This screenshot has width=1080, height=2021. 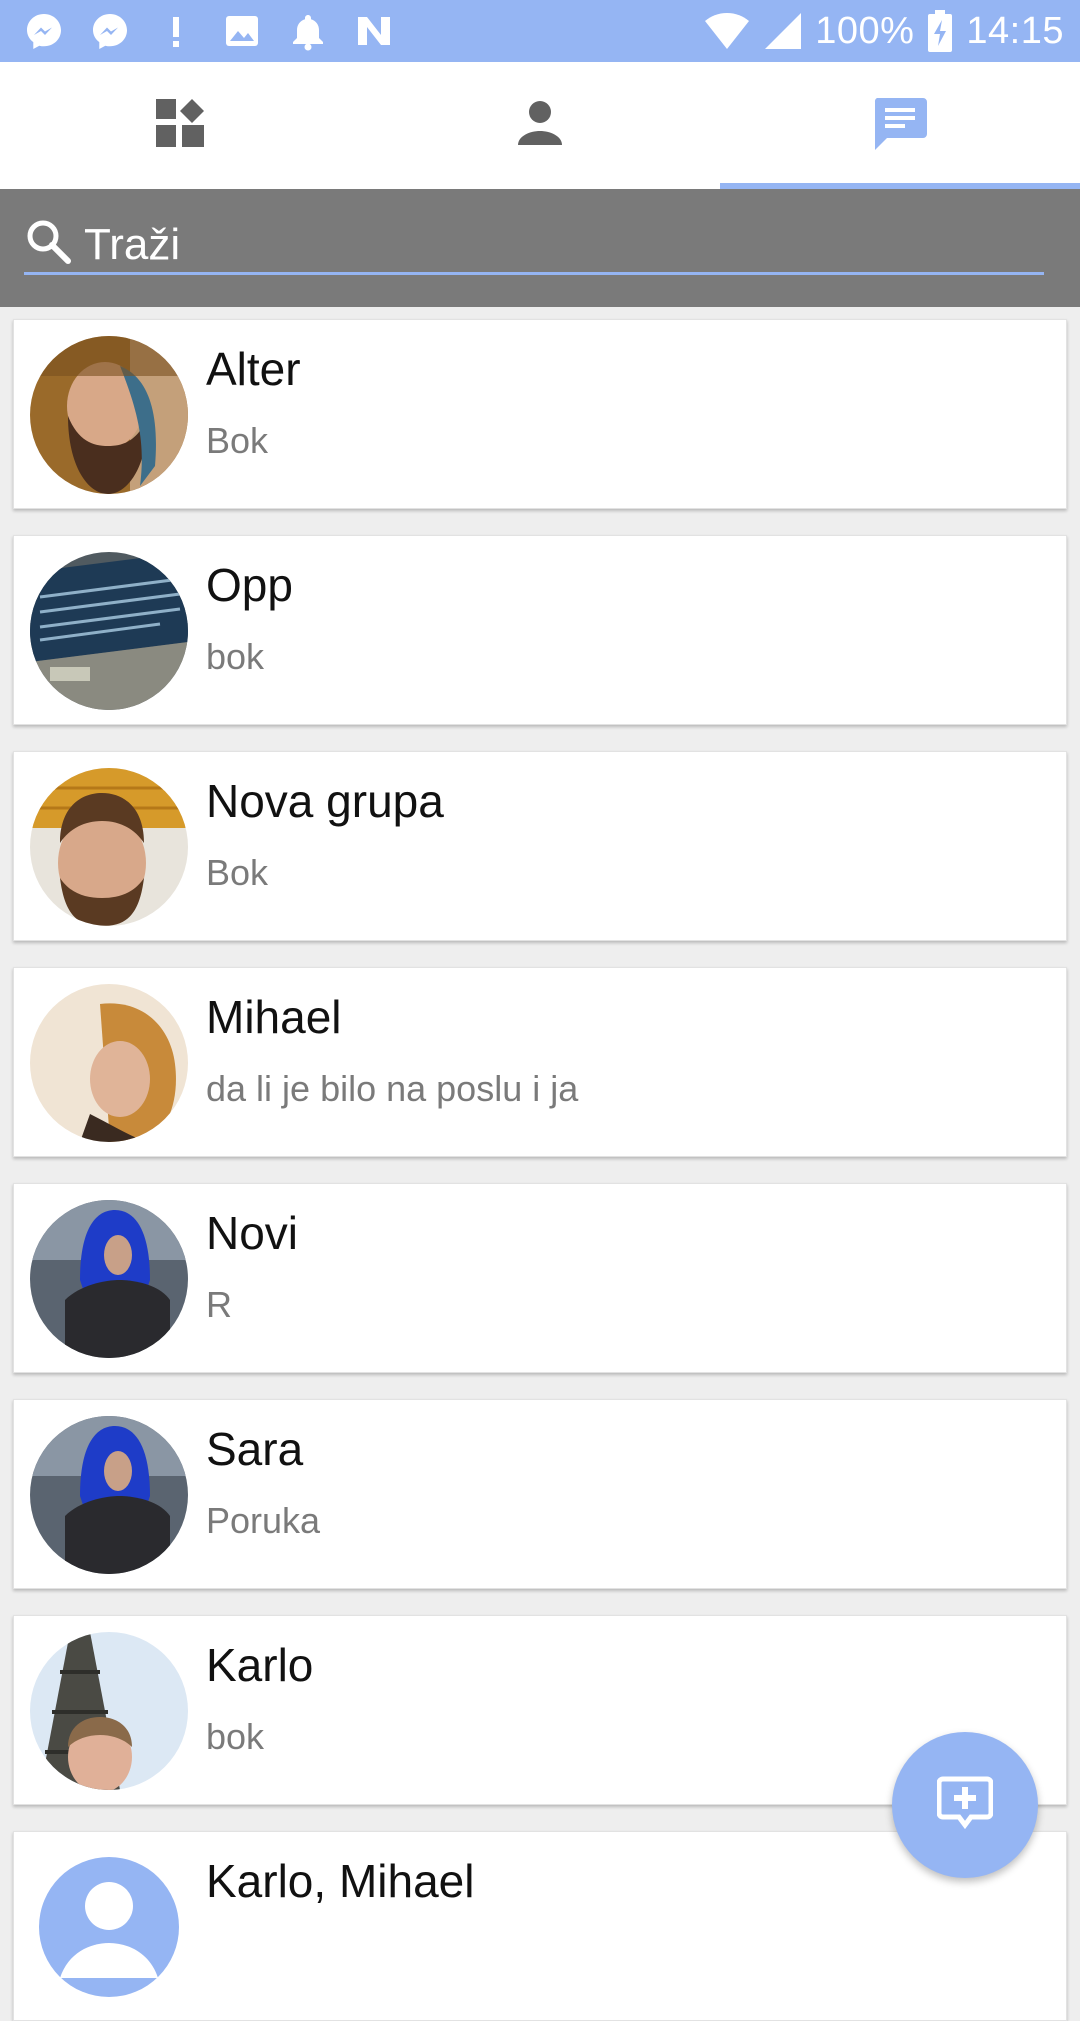 I want to click on chat-item-novi: Novi R, so click(x=540, y=1278).